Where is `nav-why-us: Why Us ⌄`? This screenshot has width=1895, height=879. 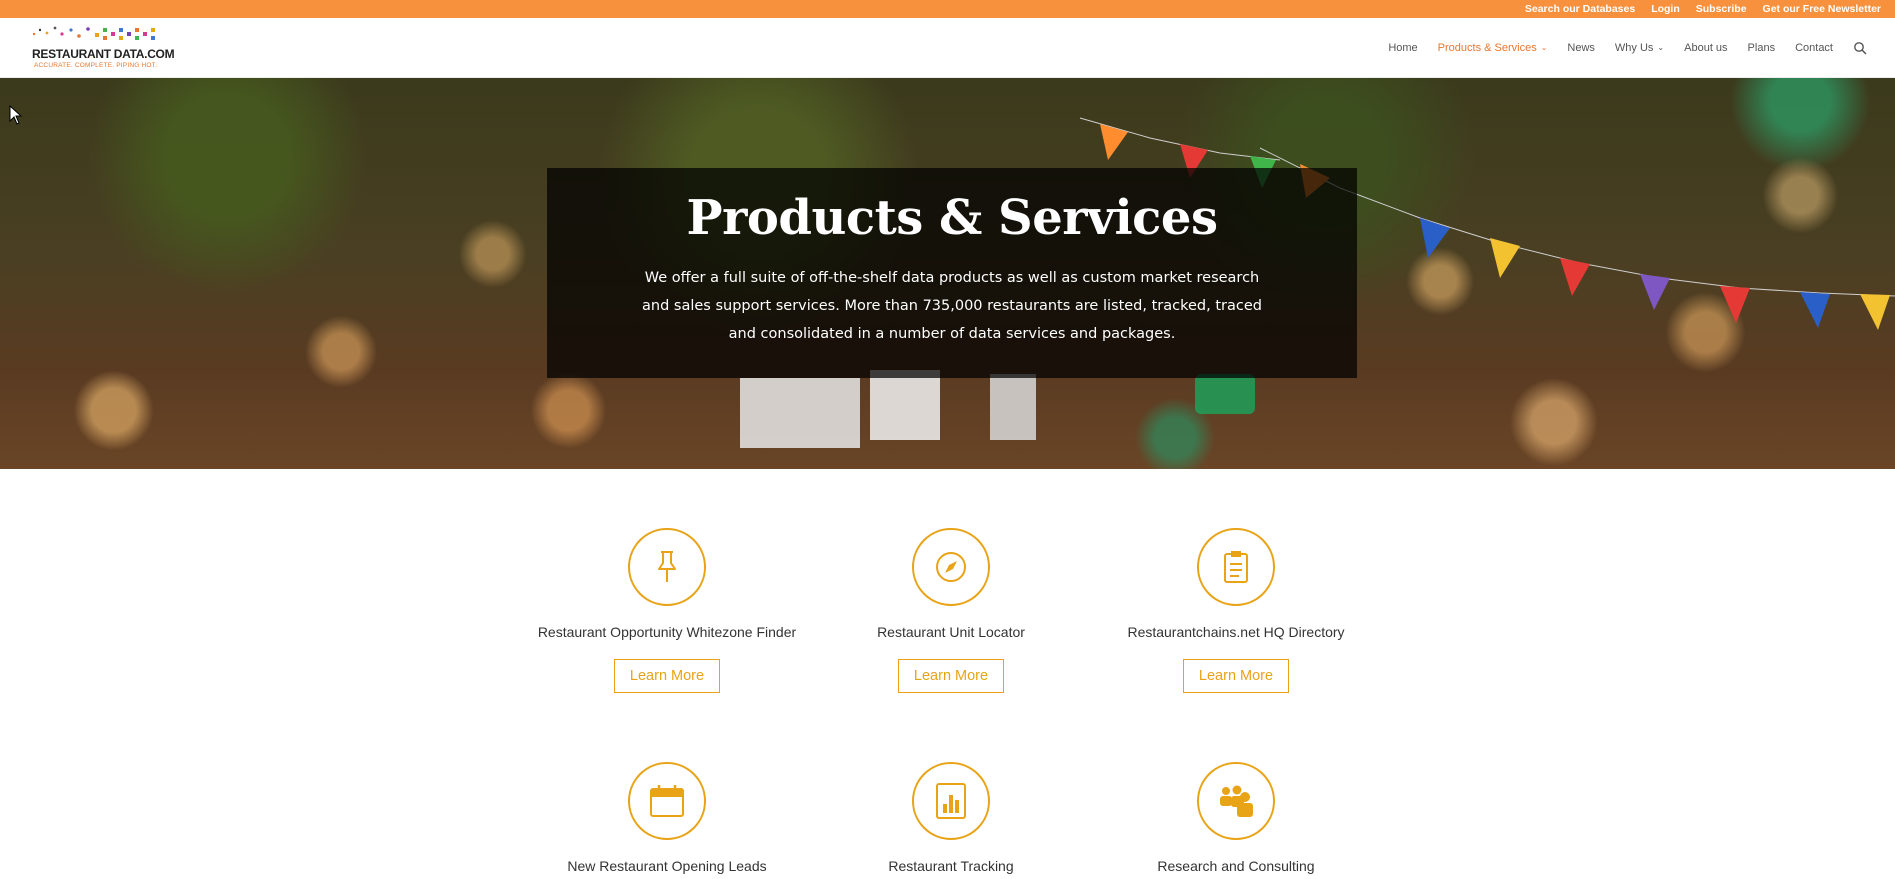
nav-why-us: Why Us ⌄ is located at coordinates (1639, 48).